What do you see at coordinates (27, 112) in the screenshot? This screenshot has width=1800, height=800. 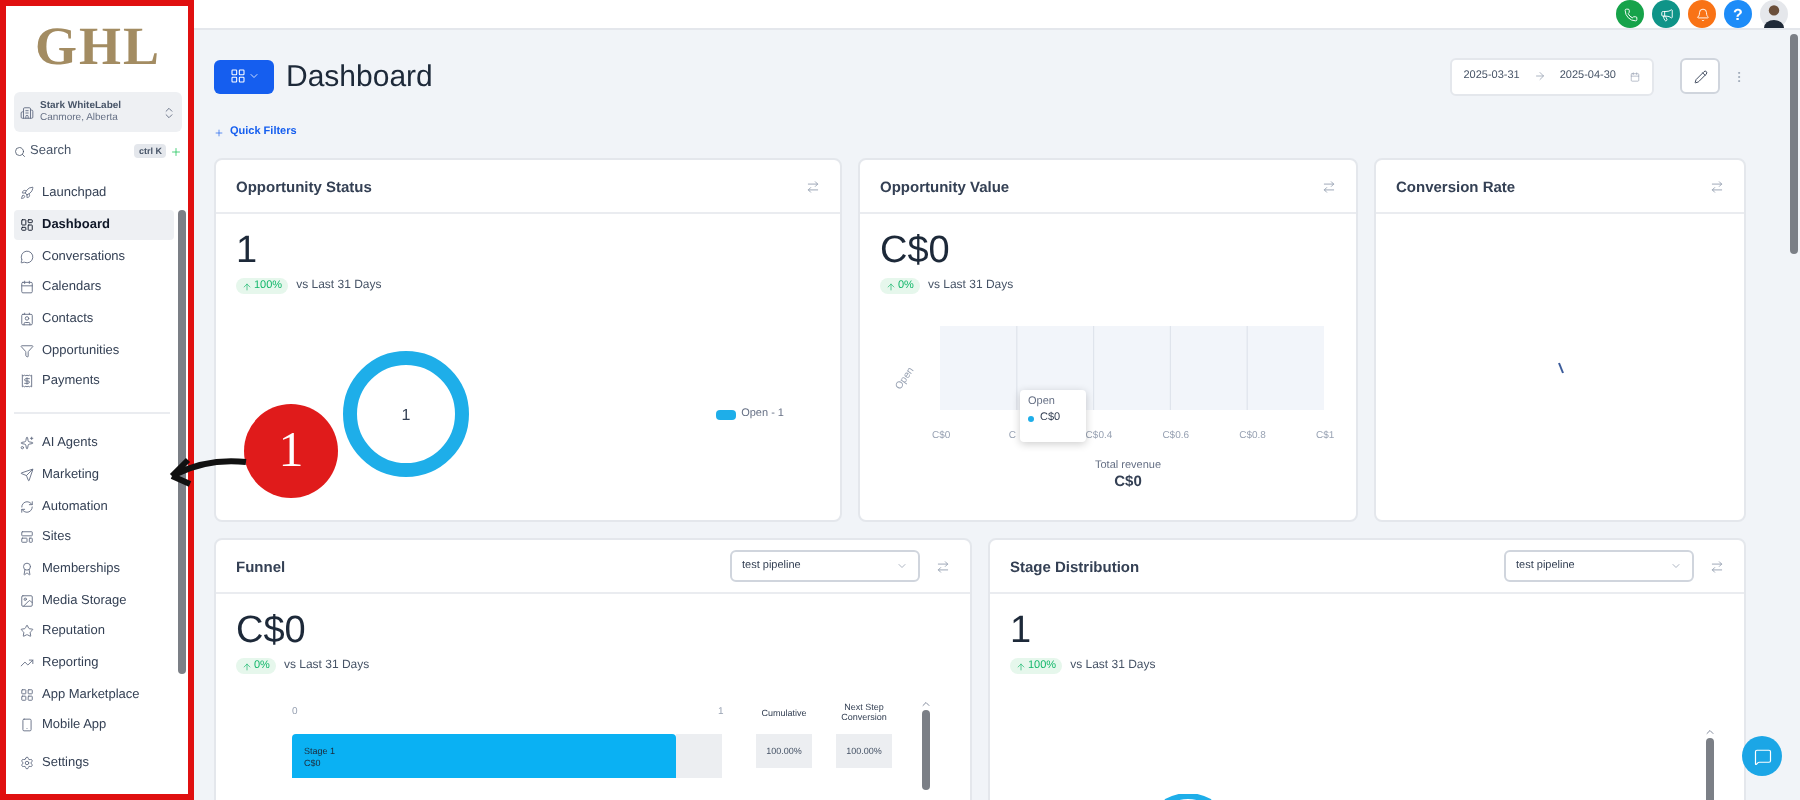 I see `building-icon` at bounding box center [27, 112].